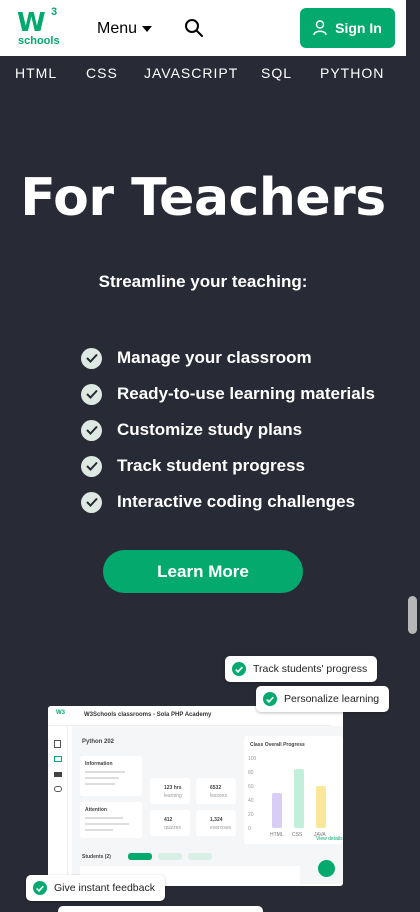 Image resolution: width=420 pixels, height=912 pixels. Describe the element at coordinates (96, 810) in the screenshot. I see `attention-heading: Attention` at that location.